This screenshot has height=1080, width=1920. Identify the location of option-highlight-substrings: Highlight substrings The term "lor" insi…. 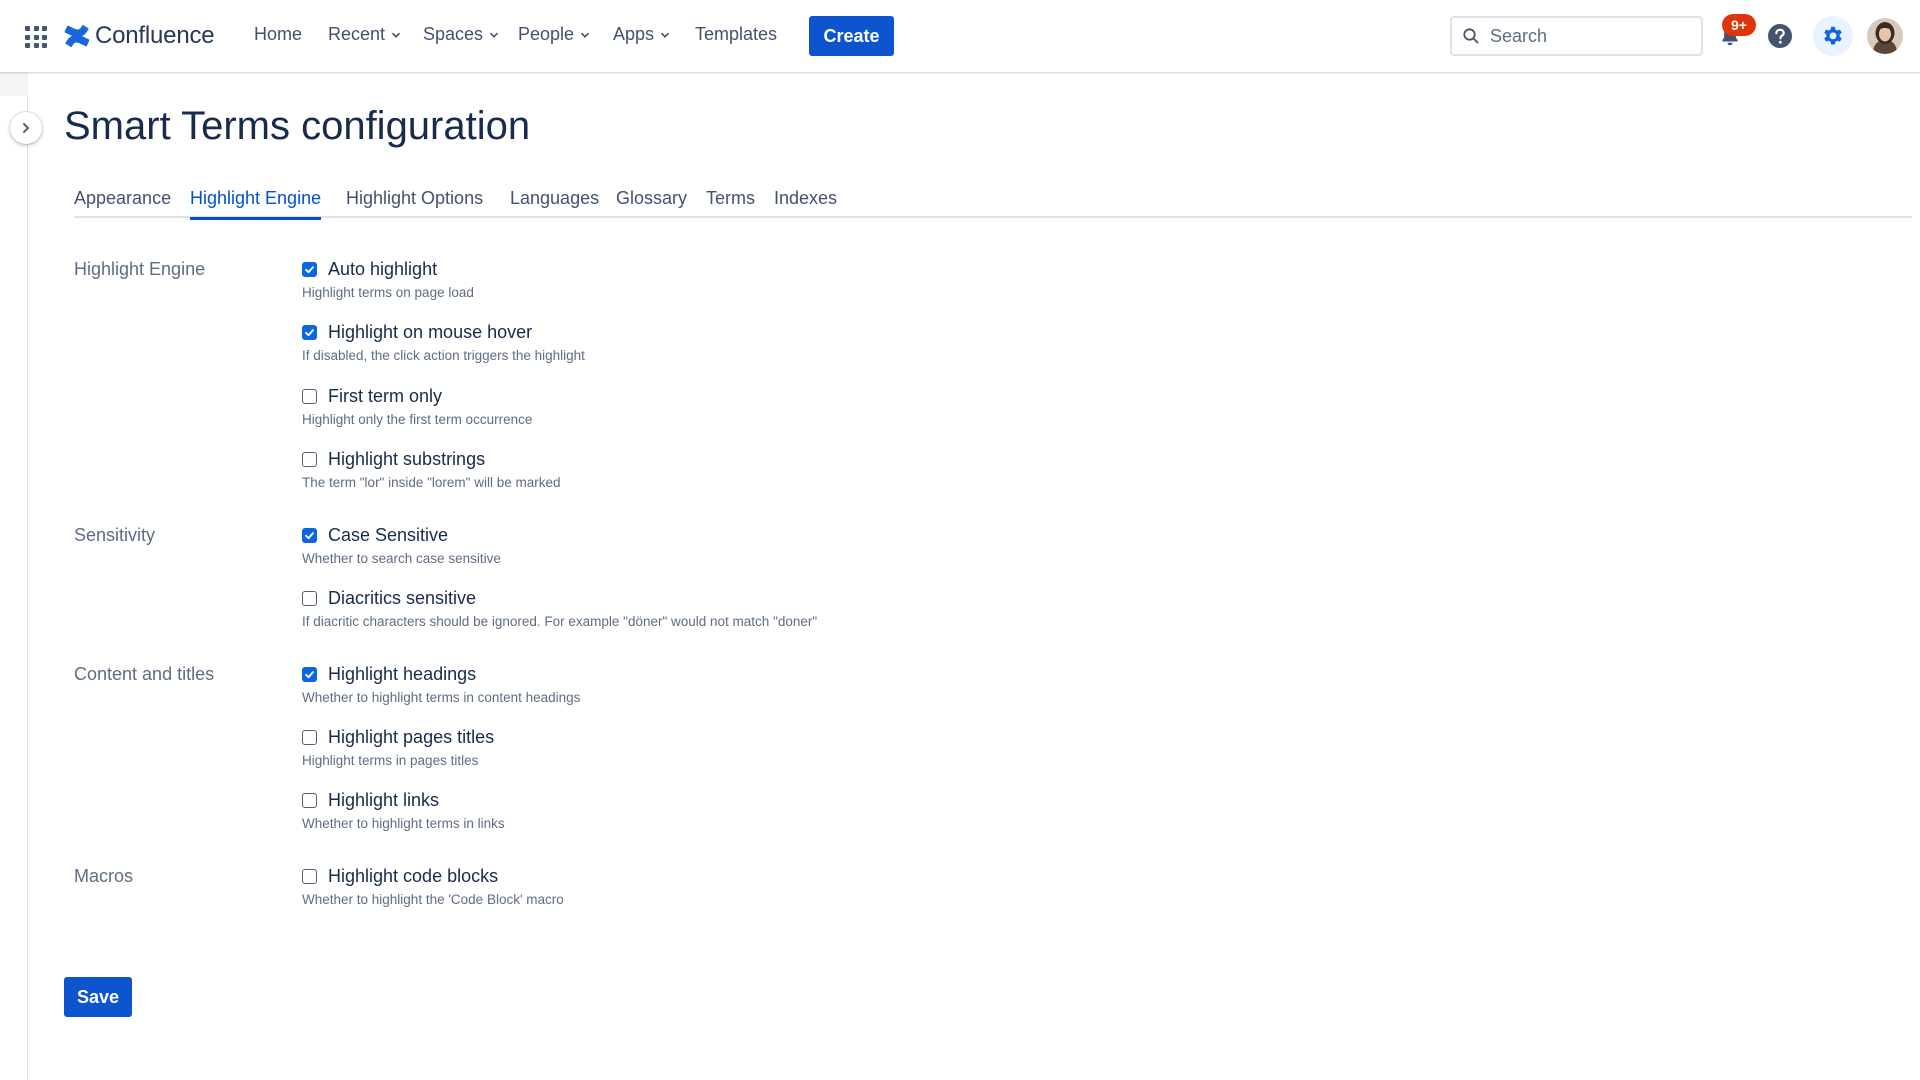
(431, 468).